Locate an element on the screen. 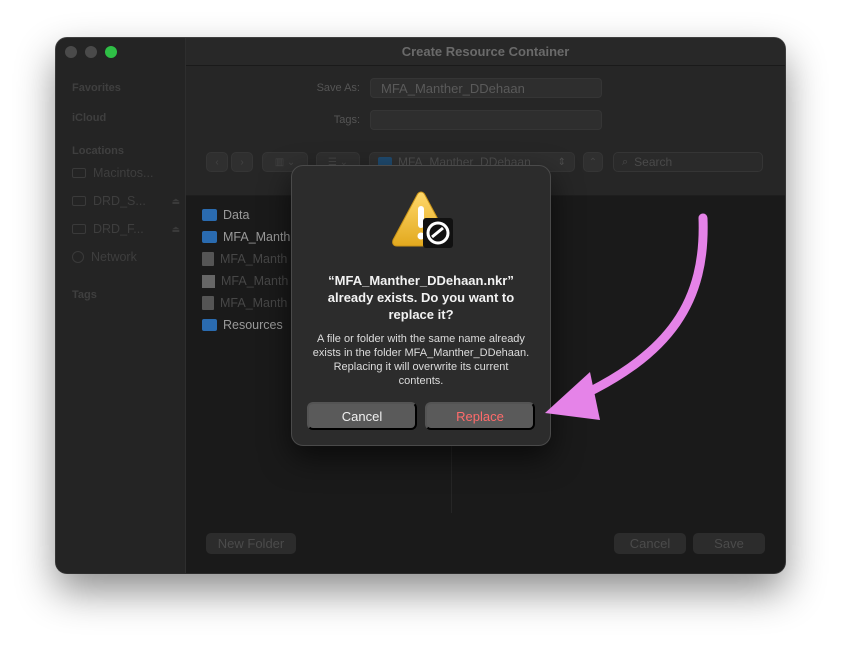  warning-icon is located at coordinates (422, 219).